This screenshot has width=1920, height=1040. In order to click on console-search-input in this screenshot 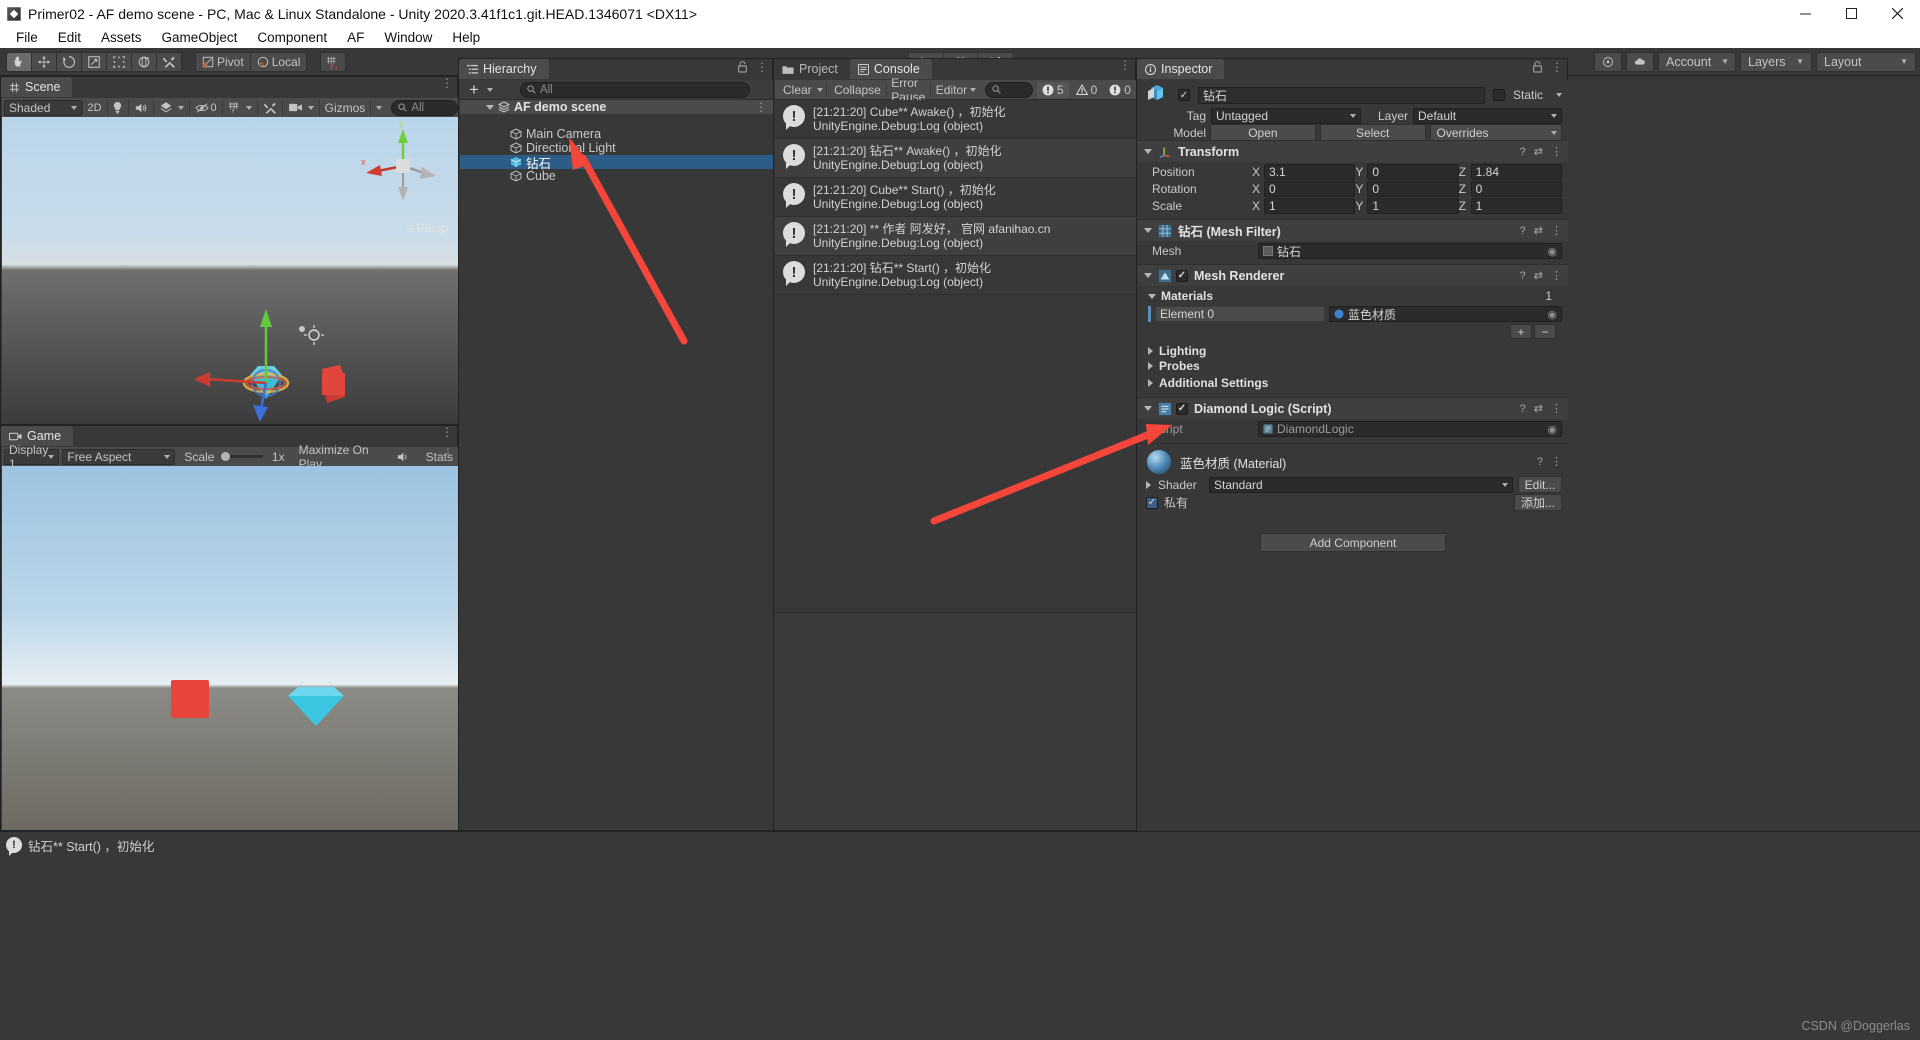, I will do `click(1009, 89)`.